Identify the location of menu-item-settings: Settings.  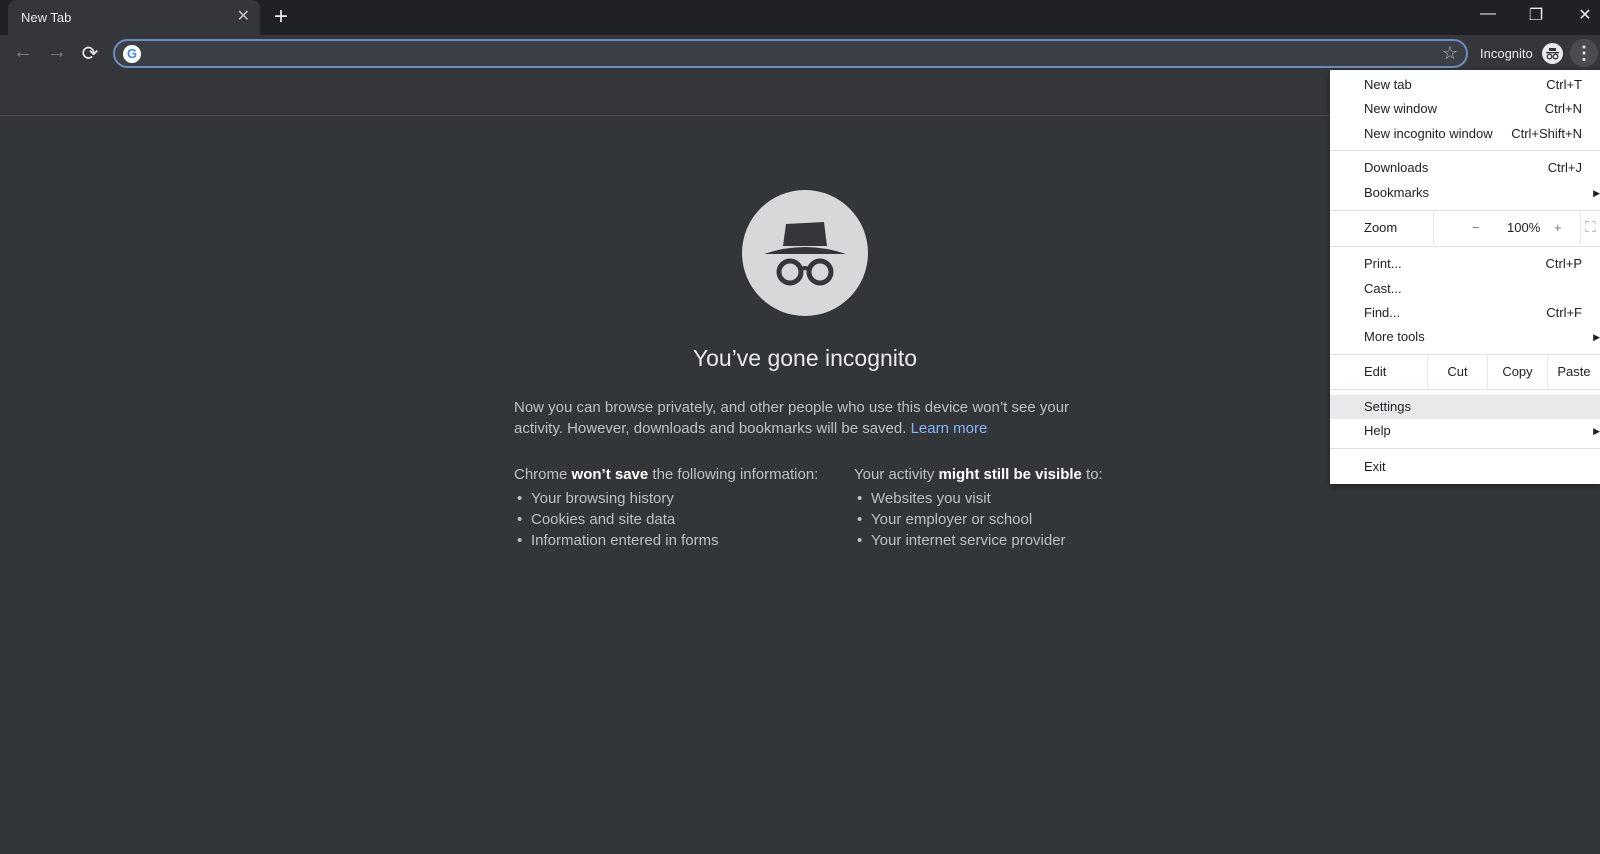
(1465, 407).